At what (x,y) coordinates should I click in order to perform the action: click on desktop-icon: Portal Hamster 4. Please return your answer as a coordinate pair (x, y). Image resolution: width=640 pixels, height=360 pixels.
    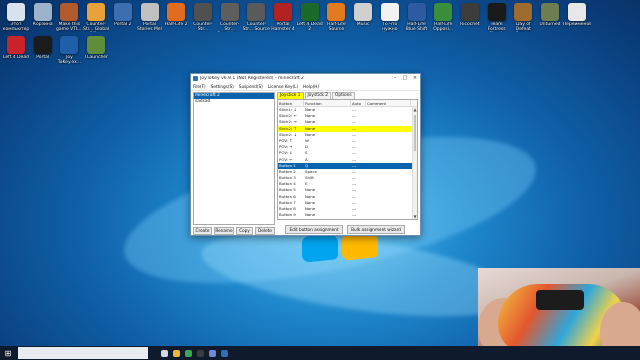
    Looking at the image, I should click on (283, 17).